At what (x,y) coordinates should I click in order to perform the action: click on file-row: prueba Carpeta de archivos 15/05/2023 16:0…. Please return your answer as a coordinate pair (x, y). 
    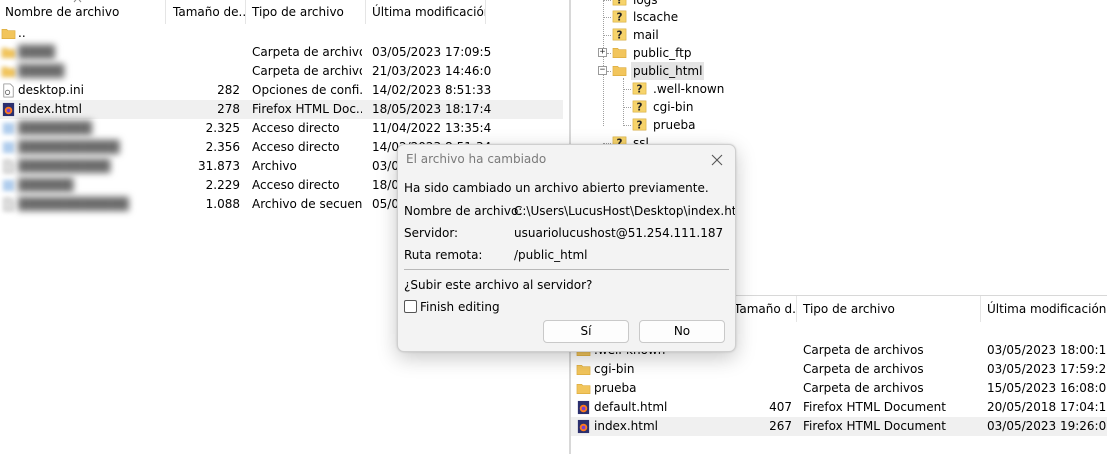
    Looking at the image, I should click on (839, 388).